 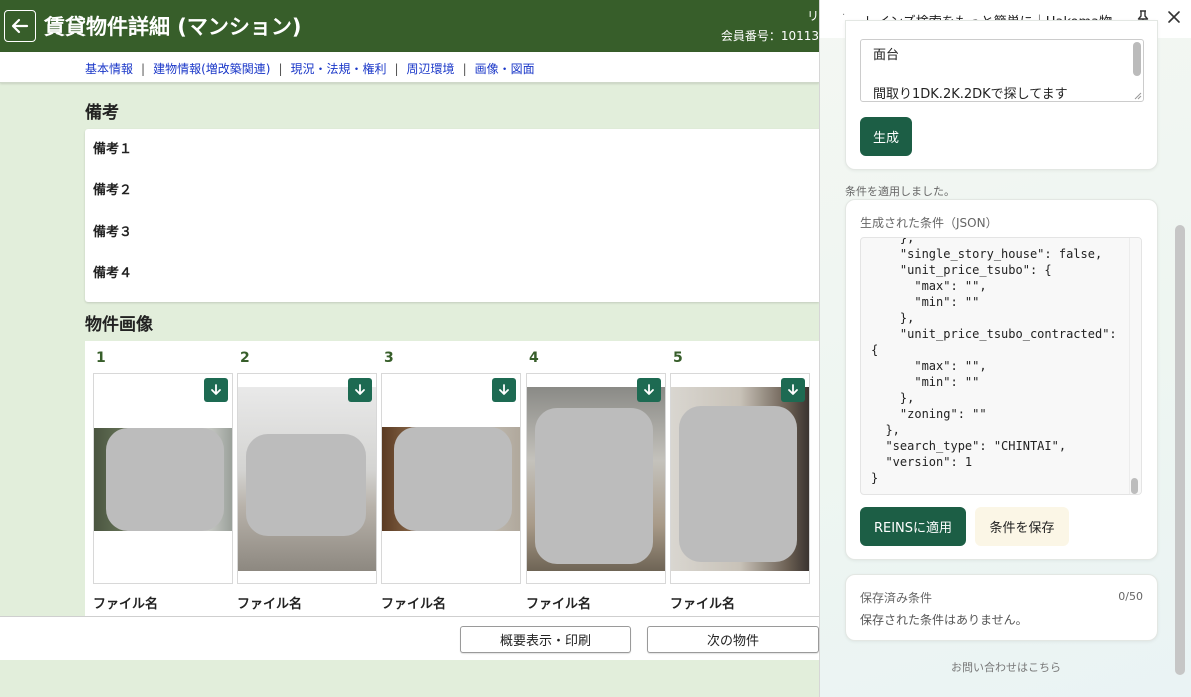 What do you see at coordinates (211, 69) in the screenshot?
I see `nav-building-info: 建物情報(増改築関連)` at bounding box center [211, 69].